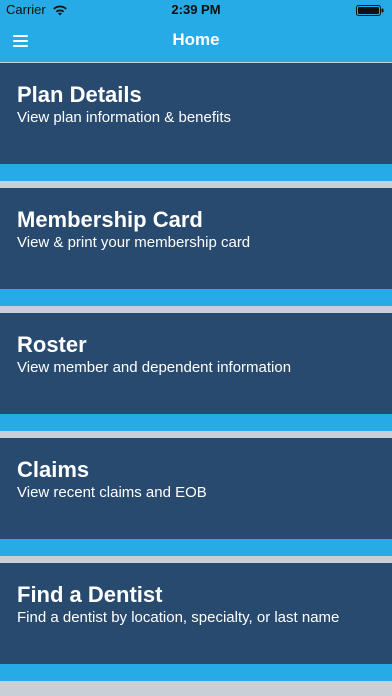  I want to click on status-bar: Carrier 2:39 PM, so click(196, 10).